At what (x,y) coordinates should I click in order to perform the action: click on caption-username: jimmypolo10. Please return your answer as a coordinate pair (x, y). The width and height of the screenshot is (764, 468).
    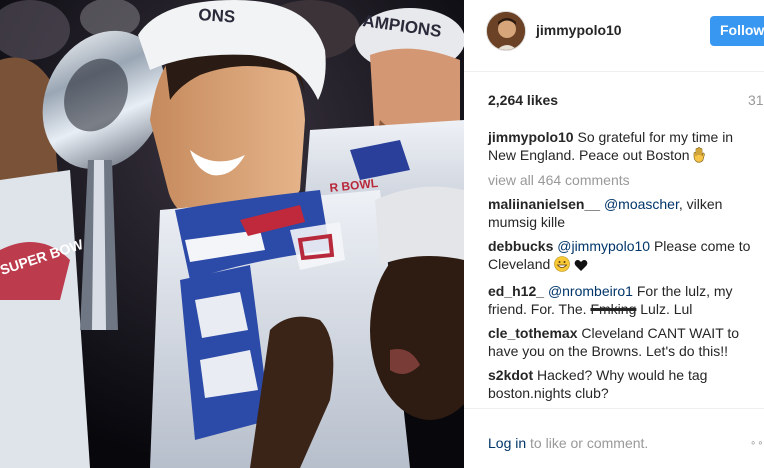
    Looking at the image, I should click on (531, 137).